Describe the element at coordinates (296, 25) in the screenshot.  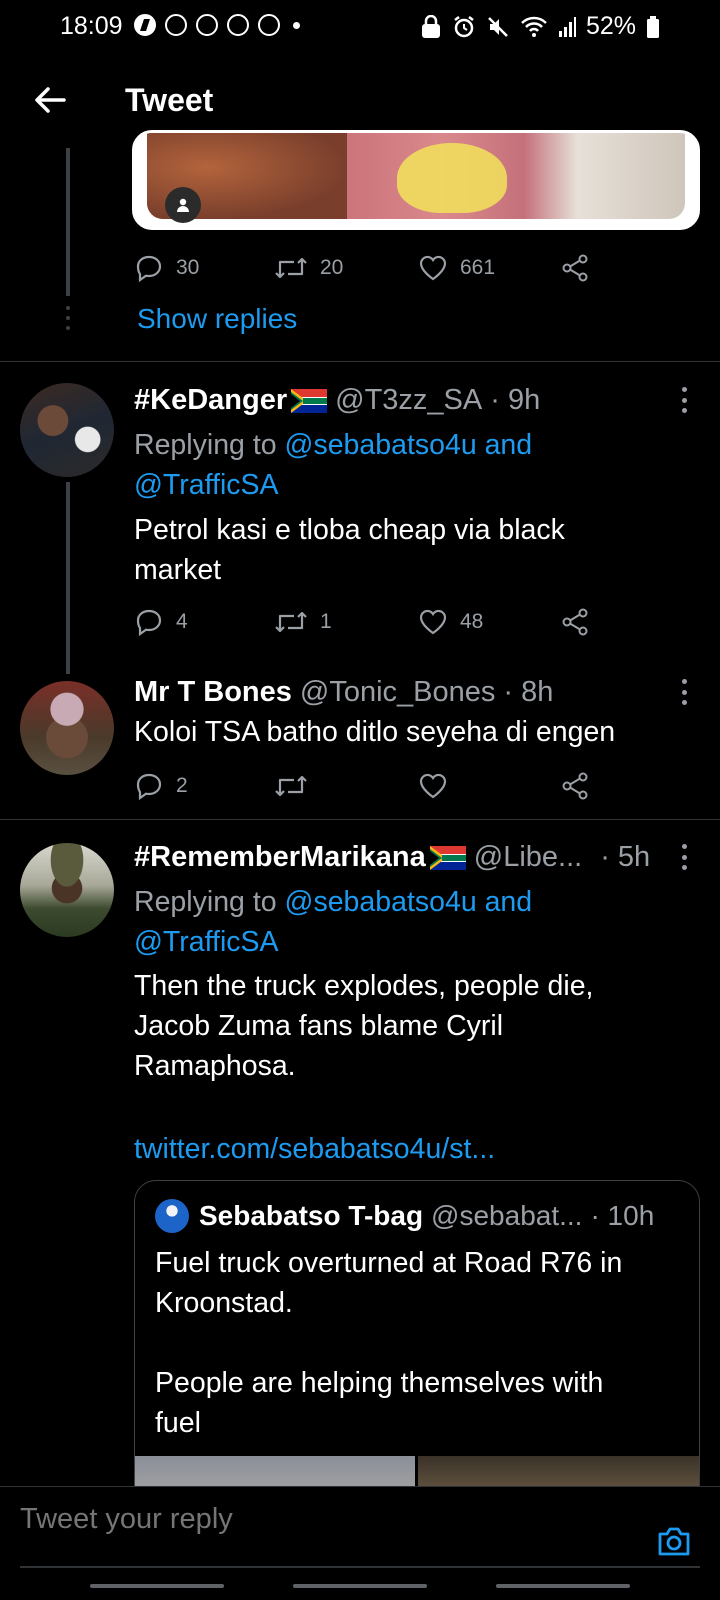
I see `more-notifications-dot-icon` at that location.